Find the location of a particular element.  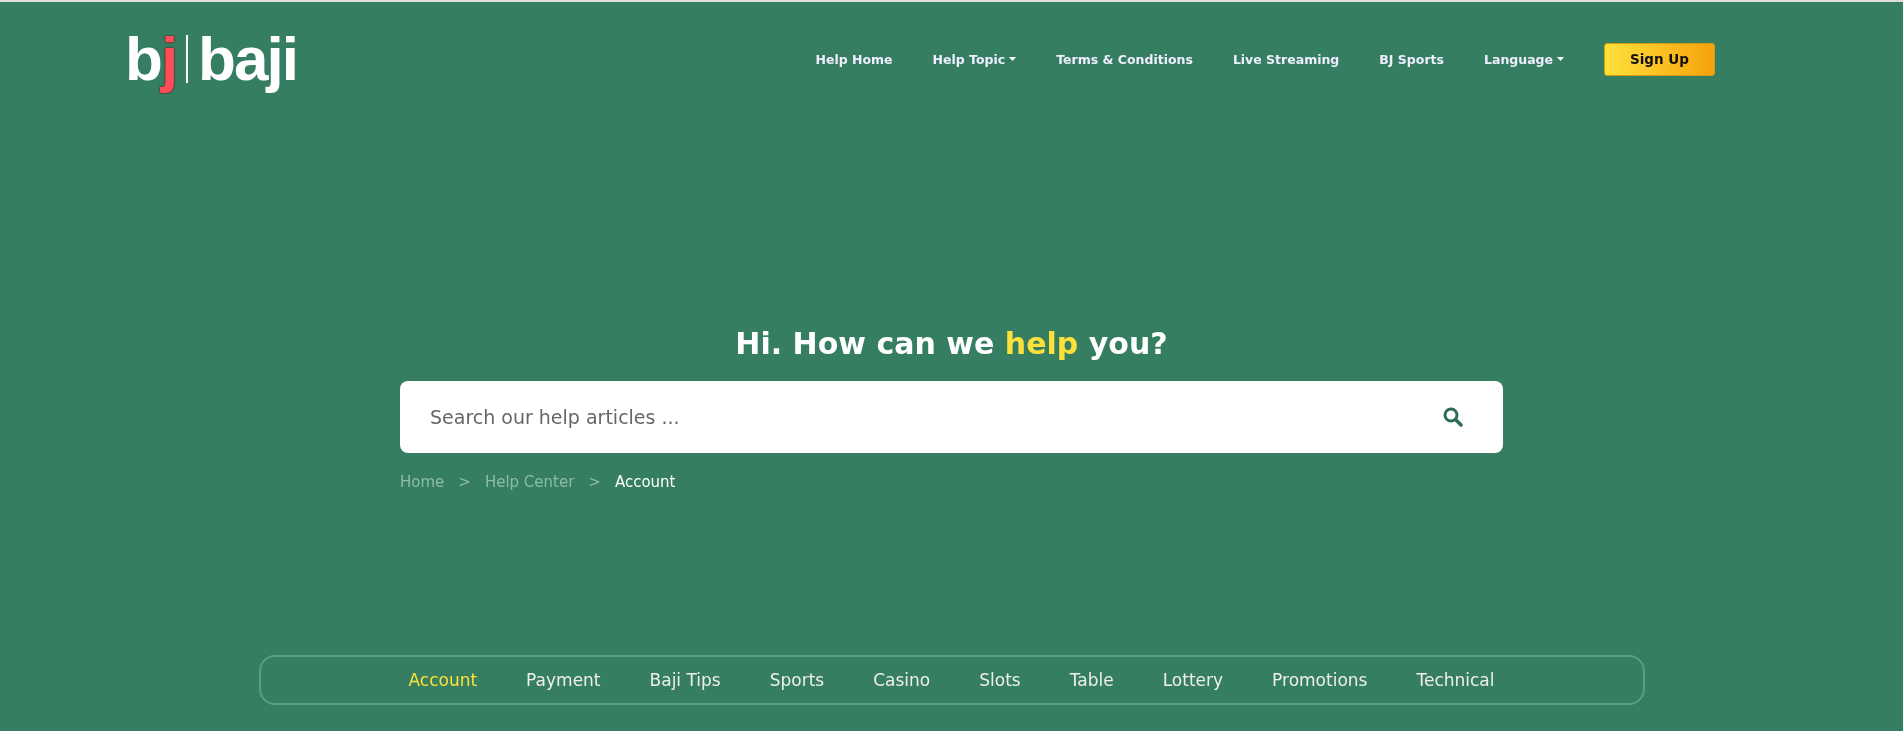

category-tab: Table is located at coordinates (1091, 680).